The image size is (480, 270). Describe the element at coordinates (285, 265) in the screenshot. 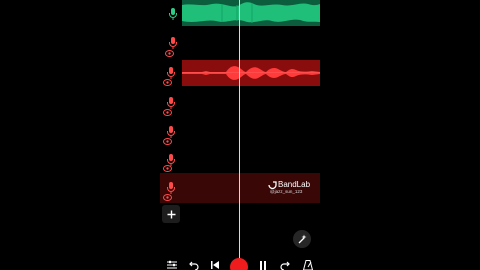

I see `redo-icon` at that location.